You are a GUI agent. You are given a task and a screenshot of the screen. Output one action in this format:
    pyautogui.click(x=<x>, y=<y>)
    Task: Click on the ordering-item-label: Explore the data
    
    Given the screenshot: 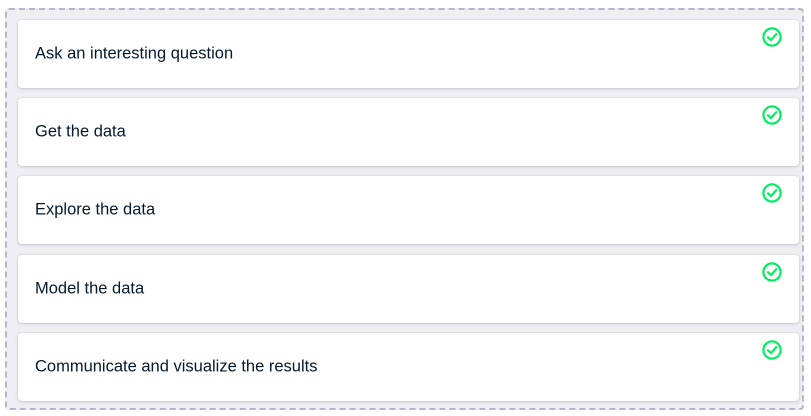 What is the action you would take?
    pyautogui.click(x=95, y=209)
    